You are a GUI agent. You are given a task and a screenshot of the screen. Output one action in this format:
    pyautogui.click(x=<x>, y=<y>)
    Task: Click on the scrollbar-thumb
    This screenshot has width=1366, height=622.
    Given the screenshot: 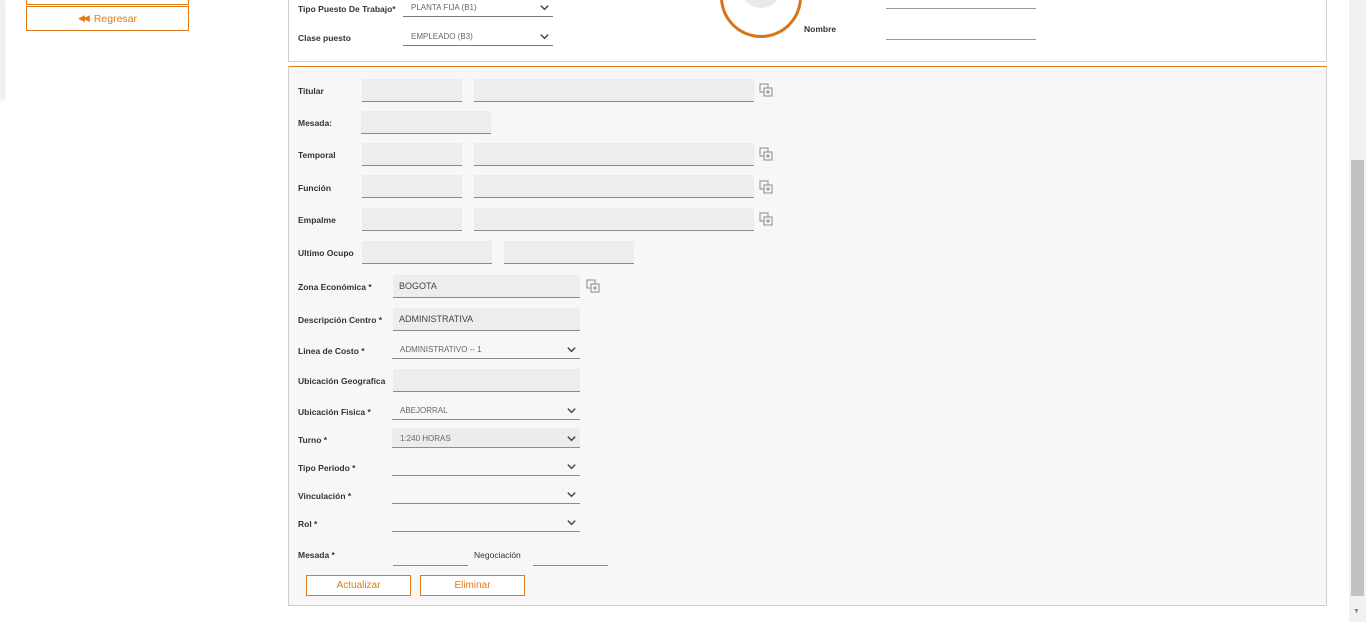 What is the action you would take?
    pyautogui.click(x=1357, y=378)
    